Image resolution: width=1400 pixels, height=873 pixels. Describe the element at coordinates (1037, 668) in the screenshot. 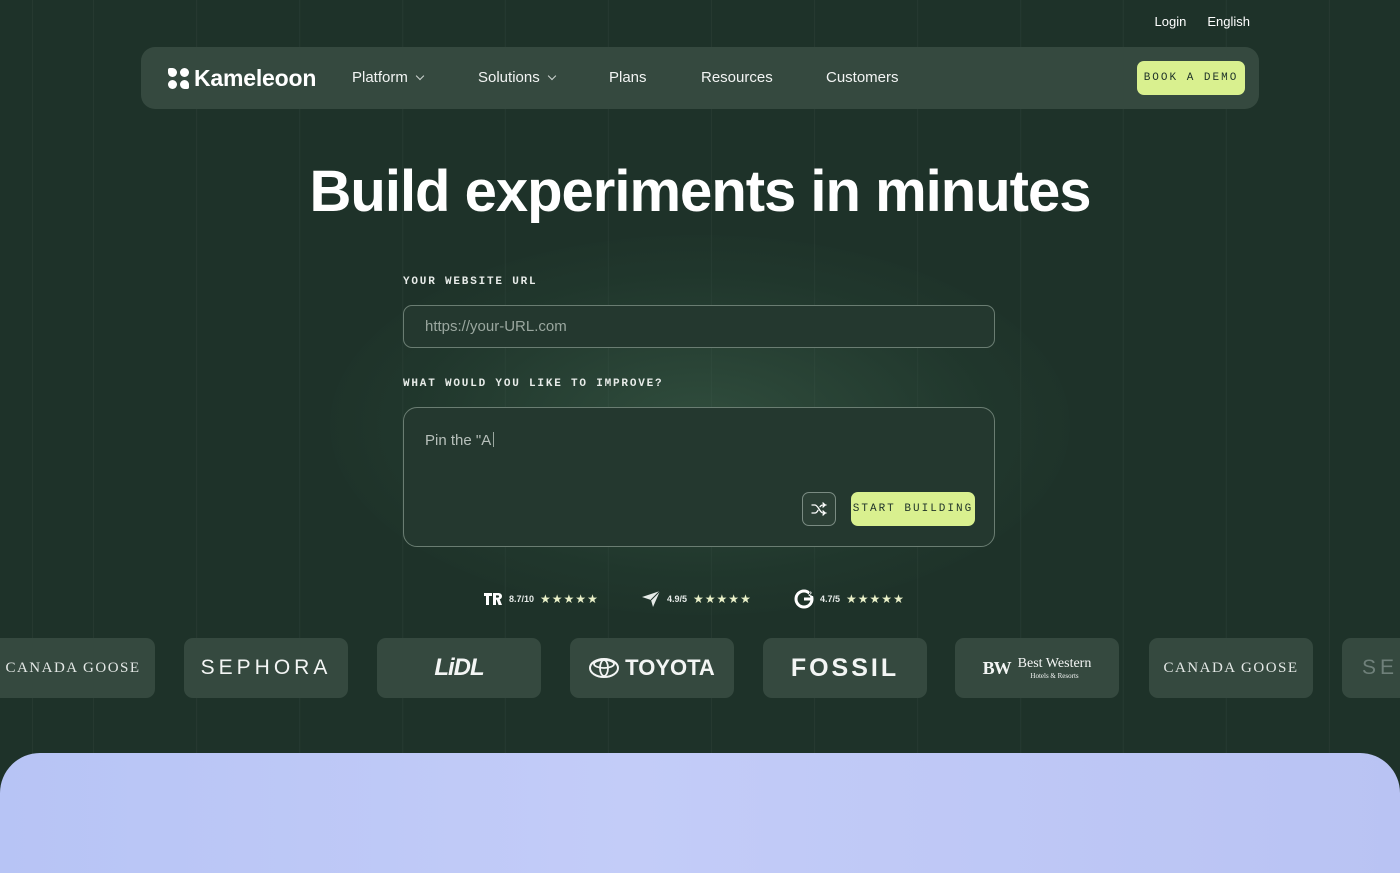

I see `logo-best-western: BW Best Western Hotels & Resorts` at that location.